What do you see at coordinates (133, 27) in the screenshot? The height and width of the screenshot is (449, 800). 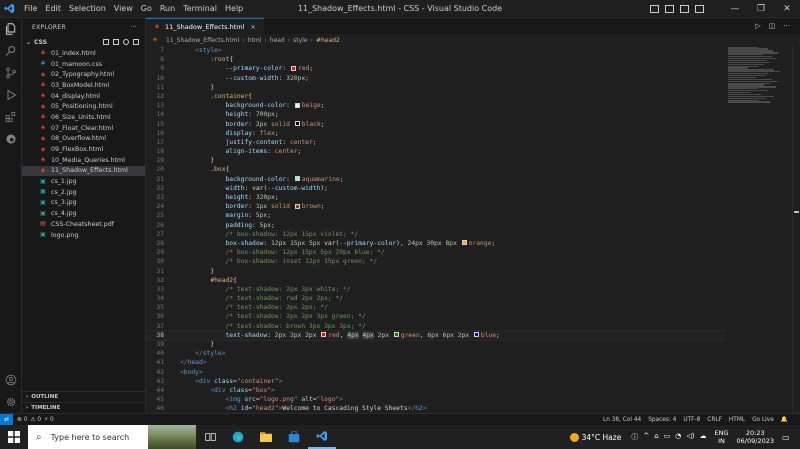 I see `explorer-more-button: ···` at bounding box center [133, 27].